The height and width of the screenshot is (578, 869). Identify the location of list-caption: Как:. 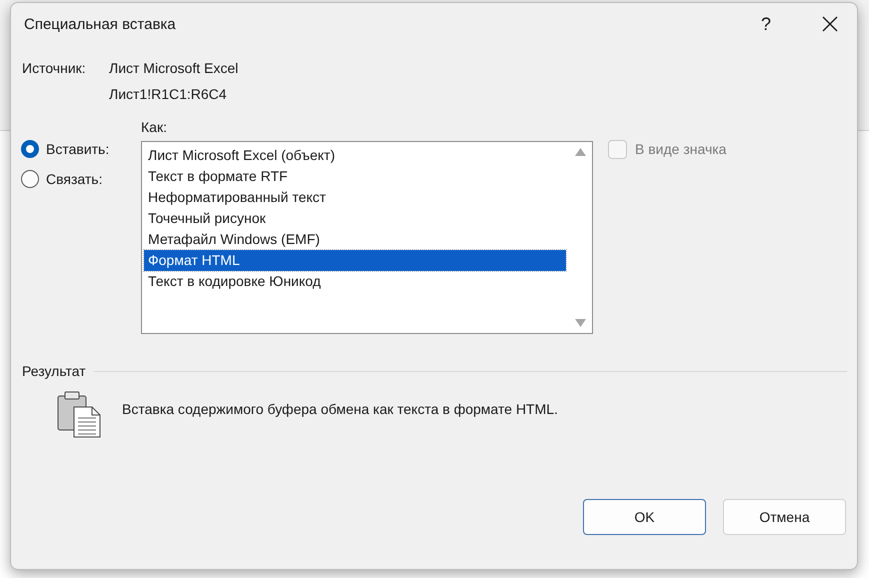
(154, 128).